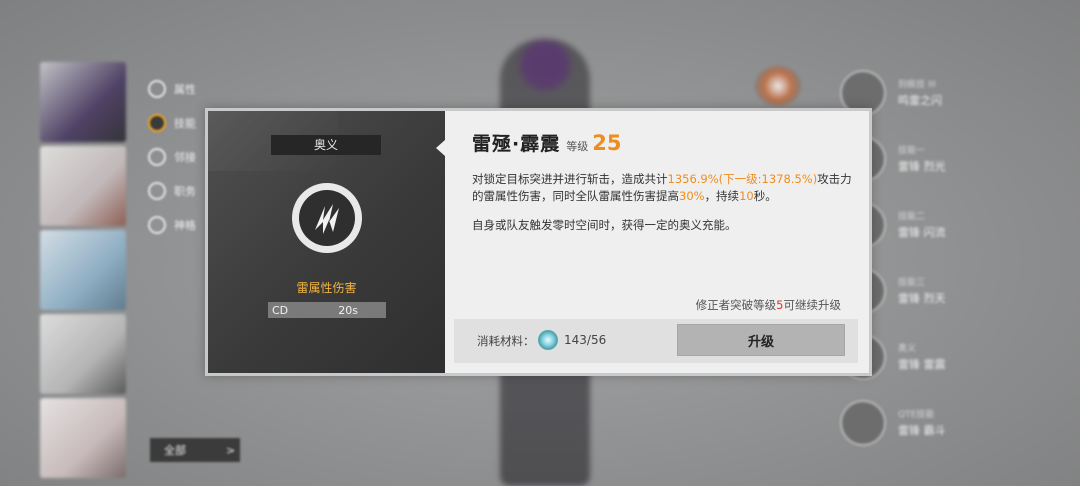 Image resolution: width=1080 pixels, height=486 pixels. I want to click on upgrade-requirement-note: 修正者突破等级5可继续升级, so click(768, 305).